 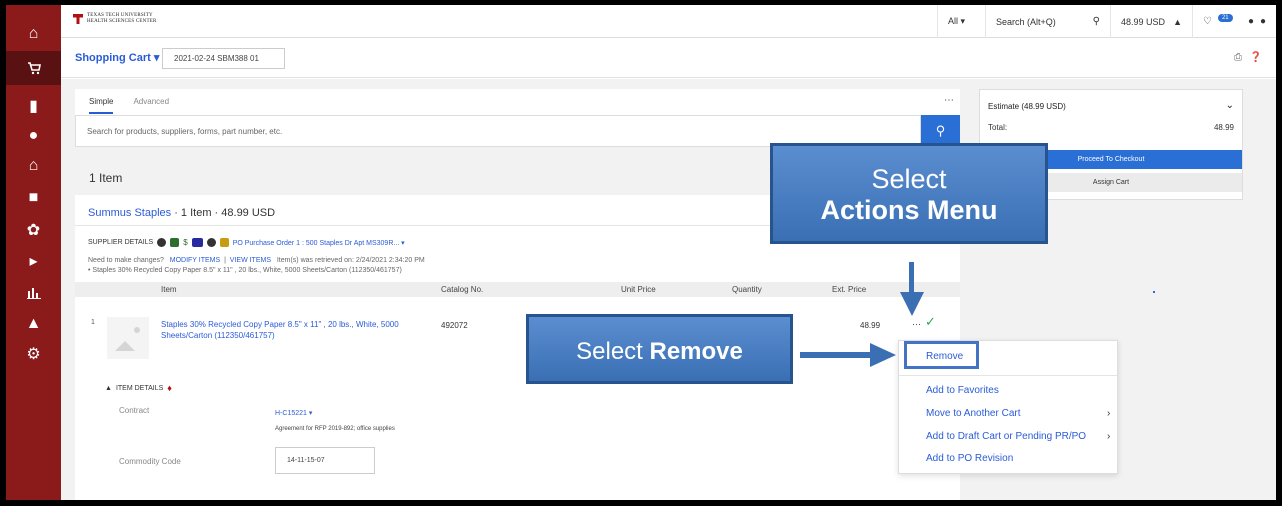 I want to click on actions-menu-trigger: ···, so click(x=916, y=324).